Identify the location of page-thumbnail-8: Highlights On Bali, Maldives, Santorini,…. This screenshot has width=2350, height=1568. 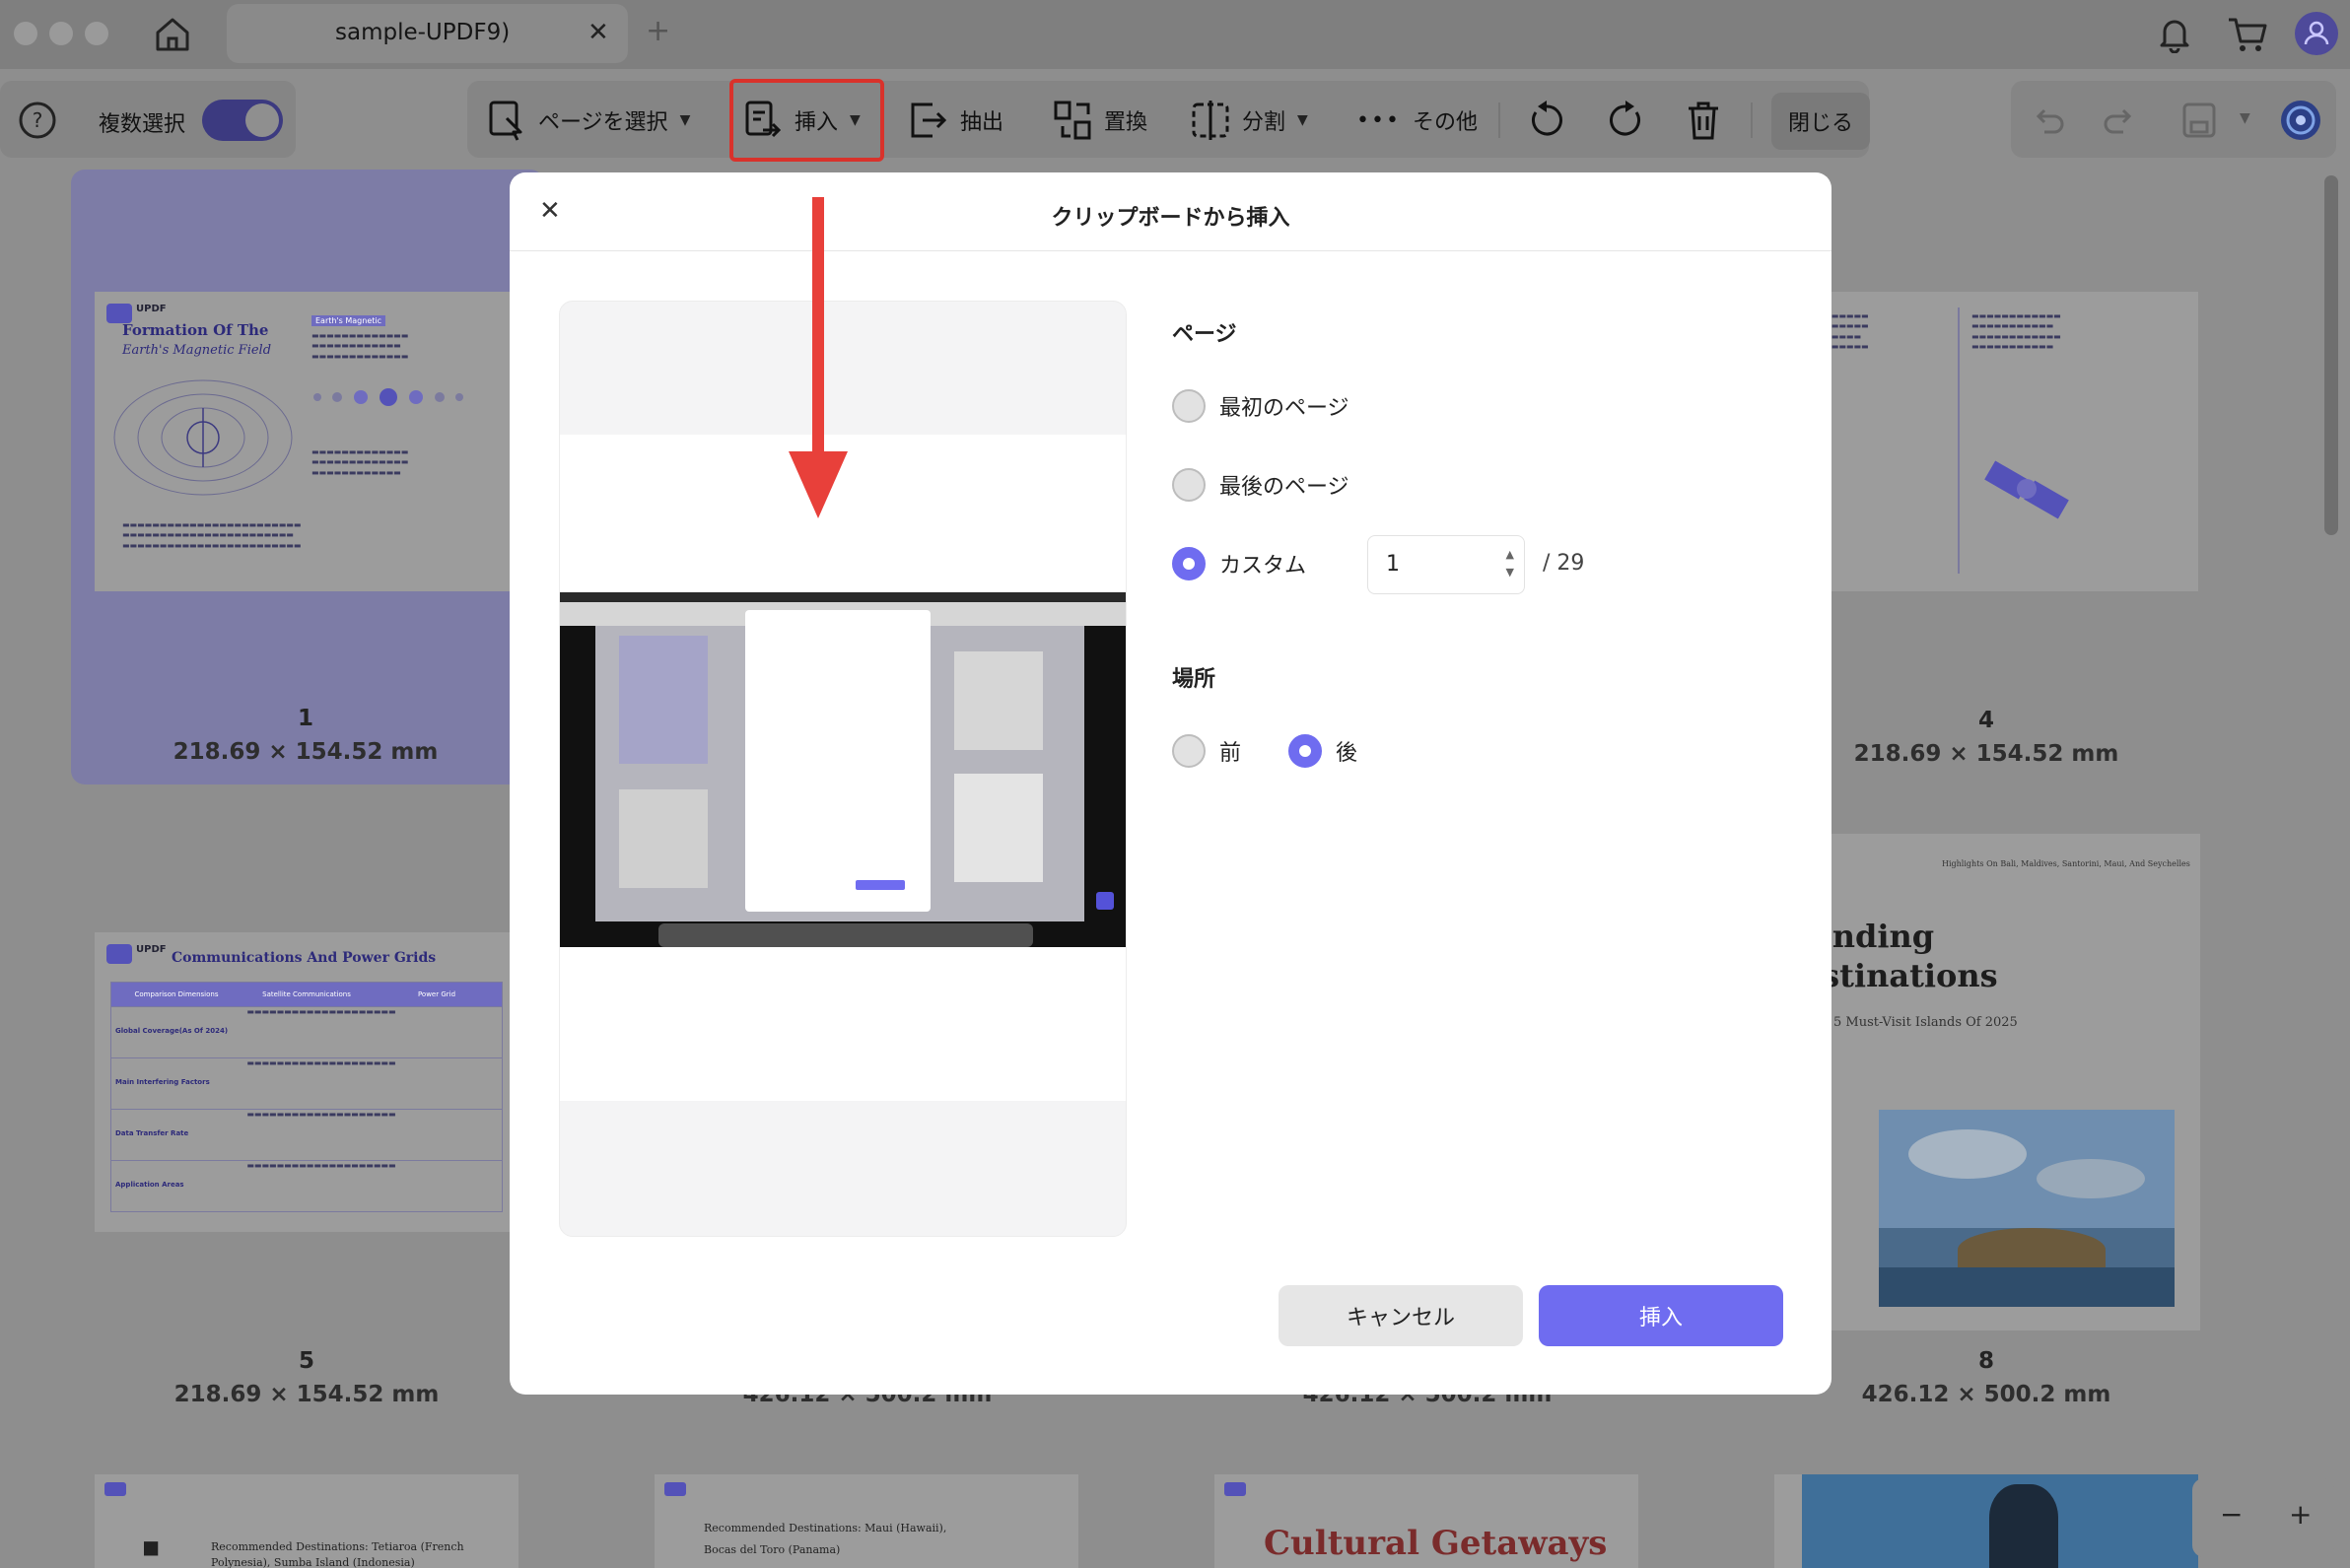
(1987, 1082).